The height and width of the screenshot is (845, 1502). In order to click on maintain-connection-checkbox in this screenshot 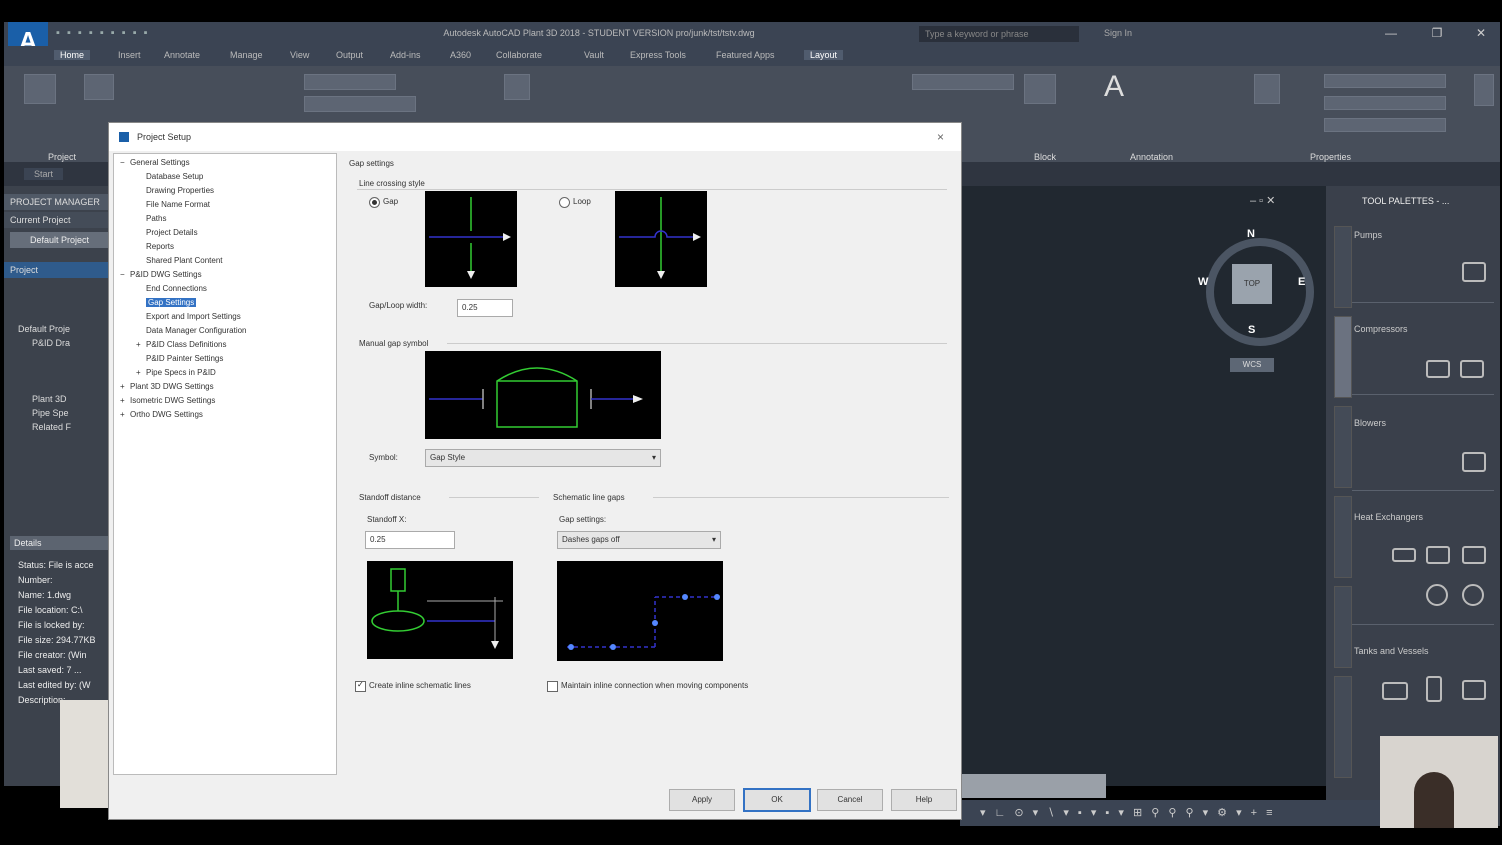, I will do `click(552, 686)`.